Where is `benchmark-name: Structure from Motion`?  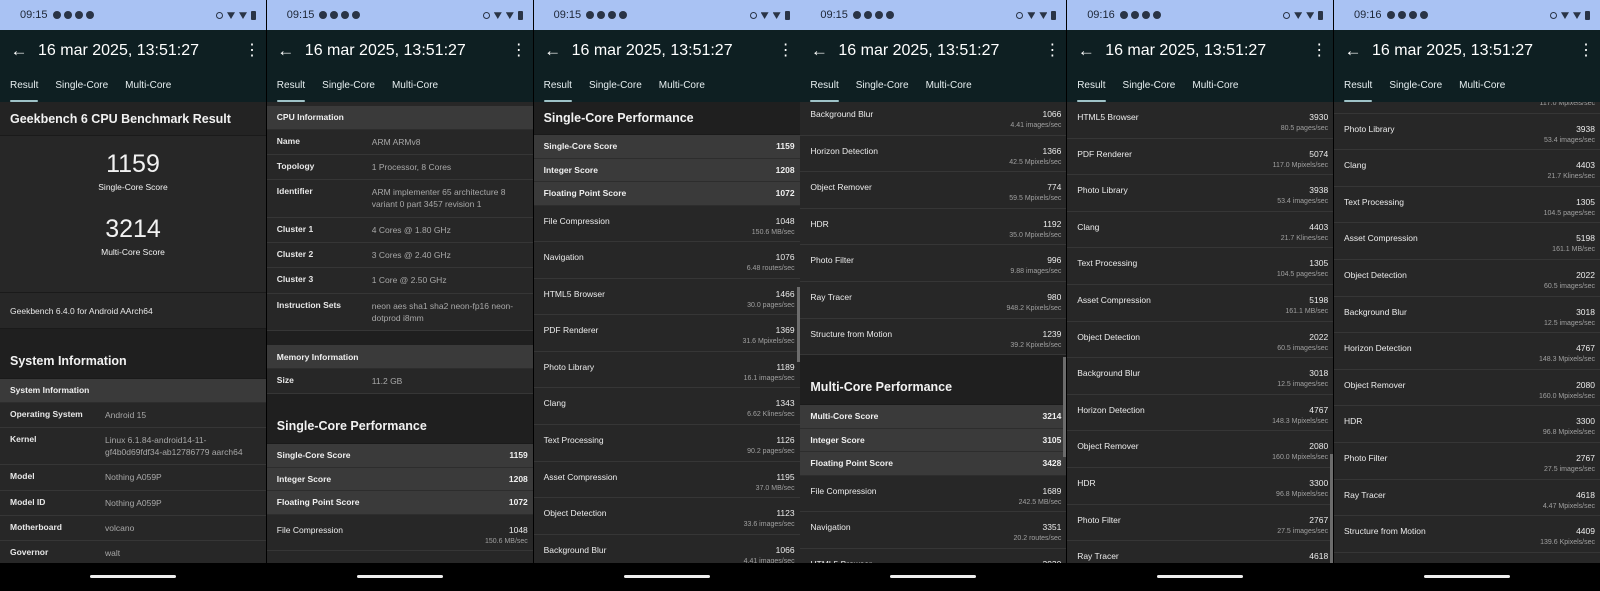
benchmark-name: Structure from Motion is located at coordinates (1384, 531).